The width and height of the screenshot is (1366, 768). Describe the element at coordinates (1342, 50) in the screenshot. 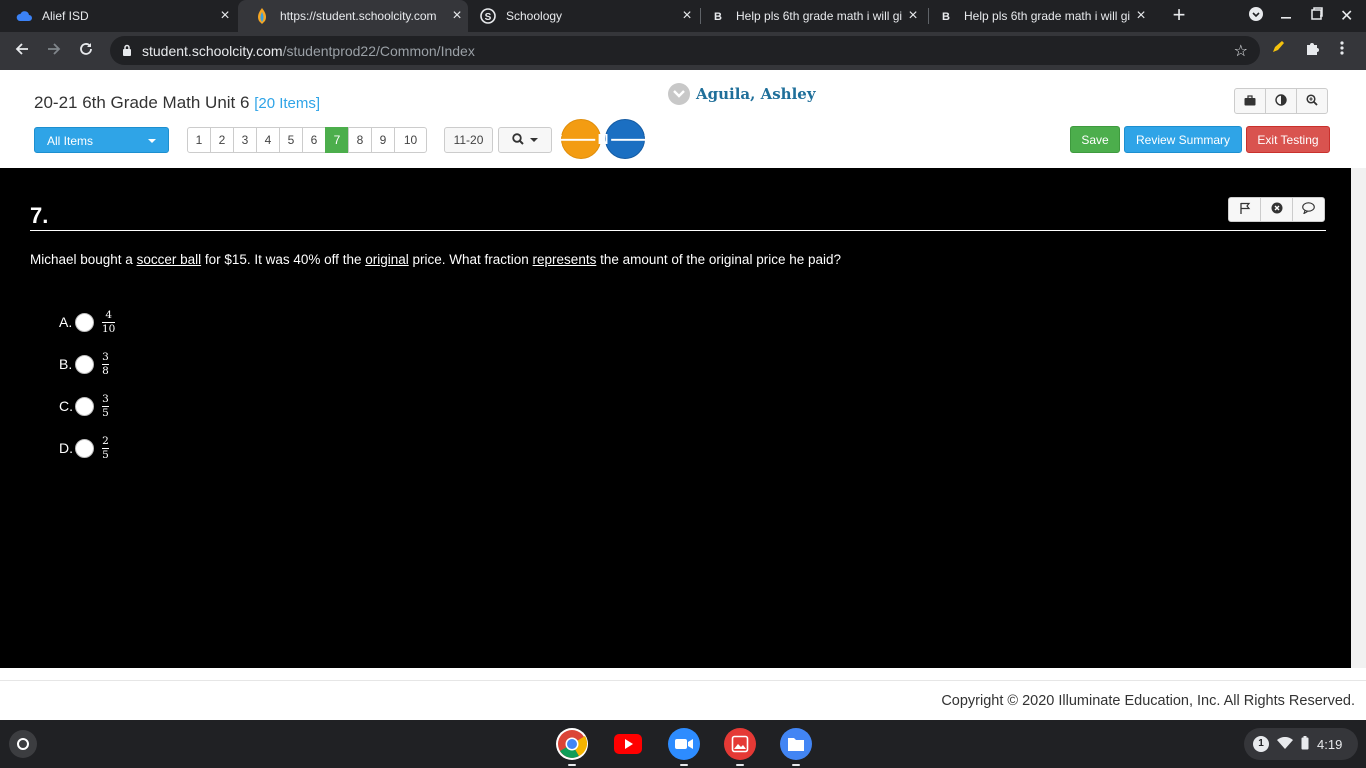

I see `browser-menu-icon` at that location.